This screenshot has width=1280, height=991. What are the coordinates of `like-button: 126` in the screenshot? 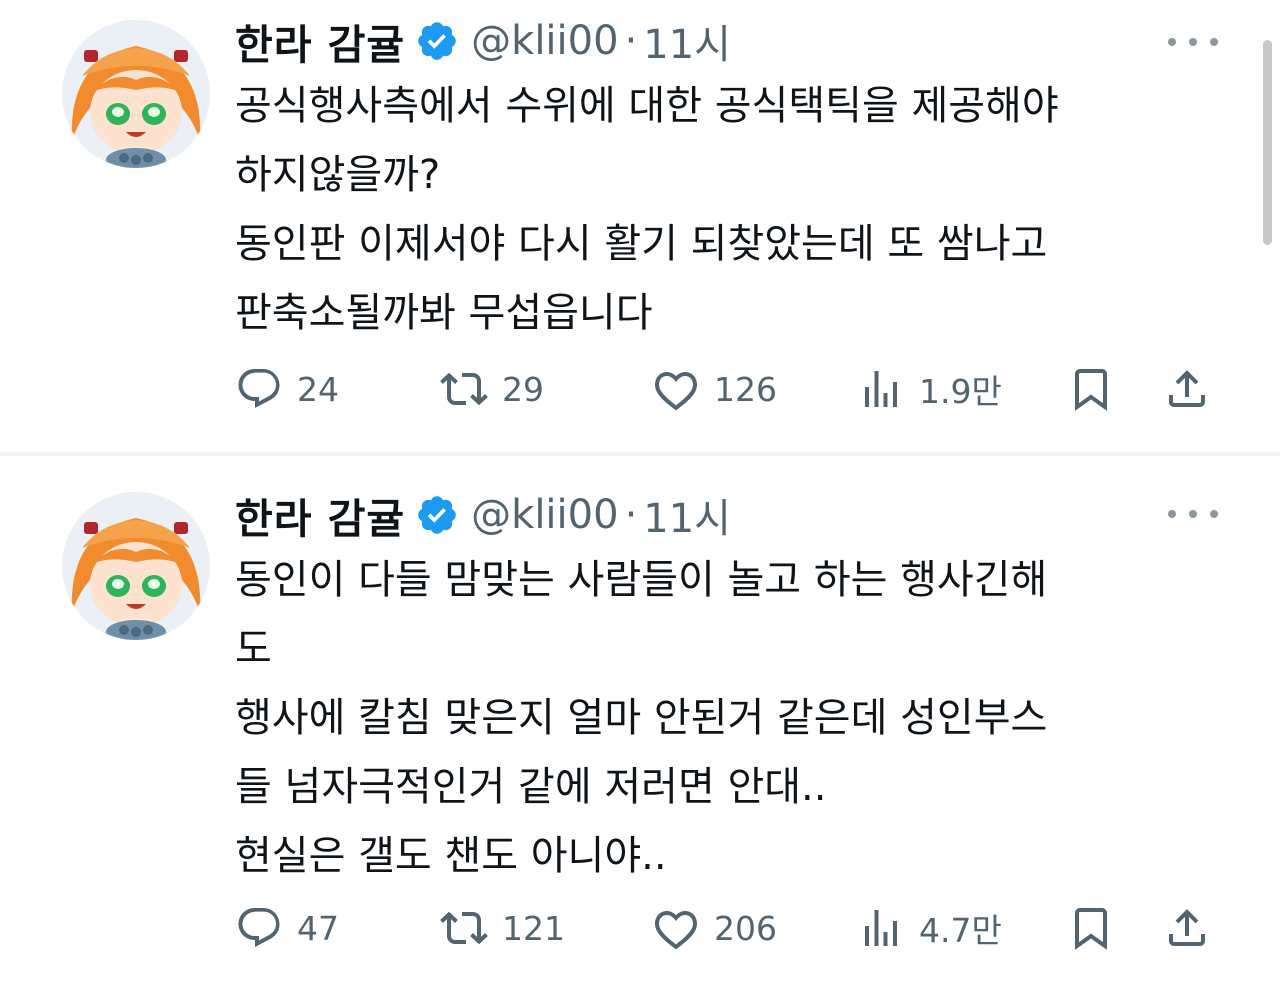 It's located at (714, 389).